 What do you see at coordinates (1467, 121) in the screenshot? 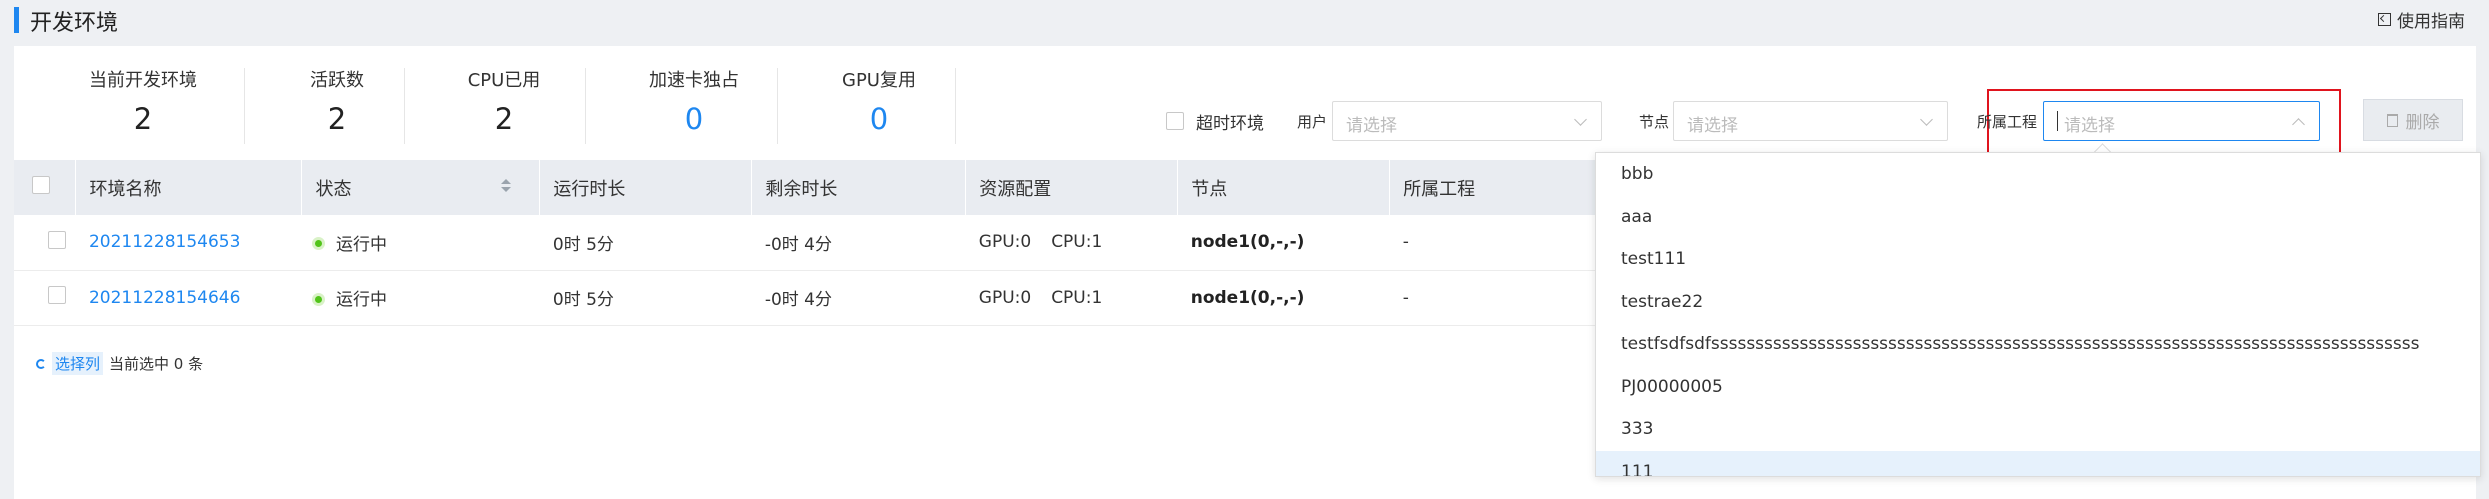
I see `user-select: 请选择` at bounding box center [1467, 121].